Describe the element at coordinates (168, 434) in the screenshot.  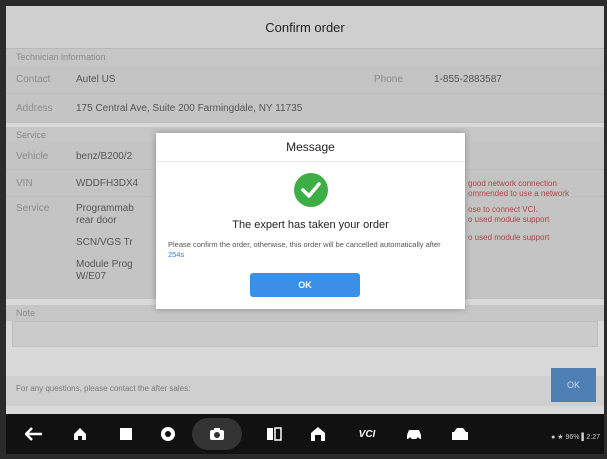
I see `vpn-icon` at that location.